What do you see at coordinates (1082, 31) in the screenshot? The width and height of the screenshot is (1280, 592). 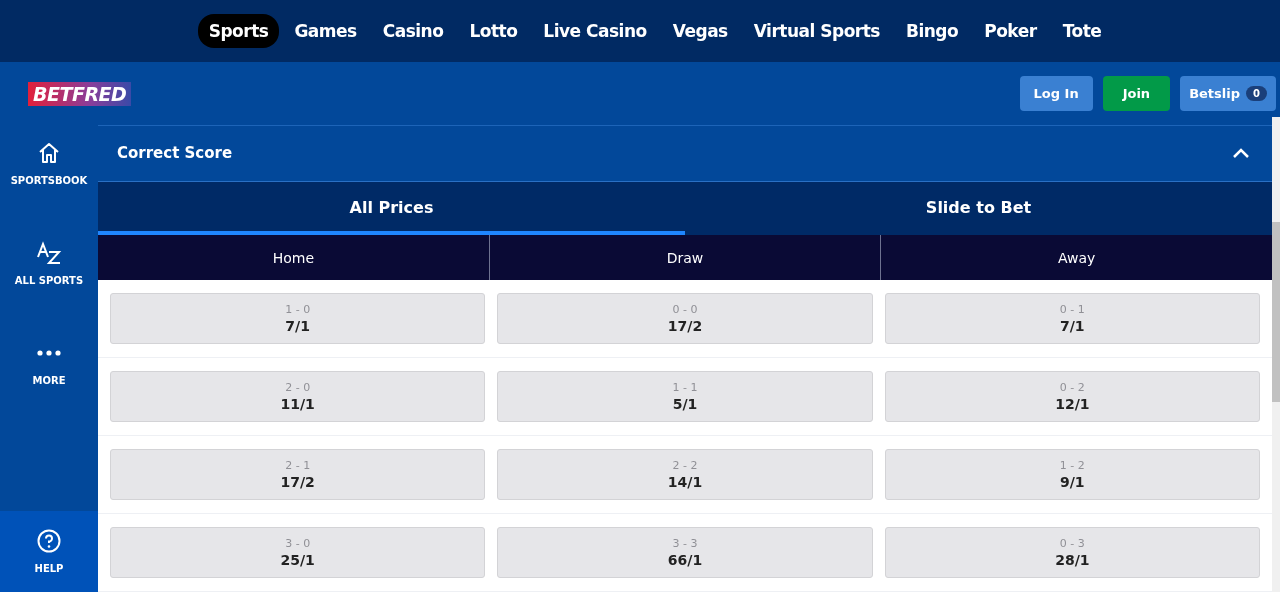 I see `nav-tab: Tote` at bounding box center [1082, 31].